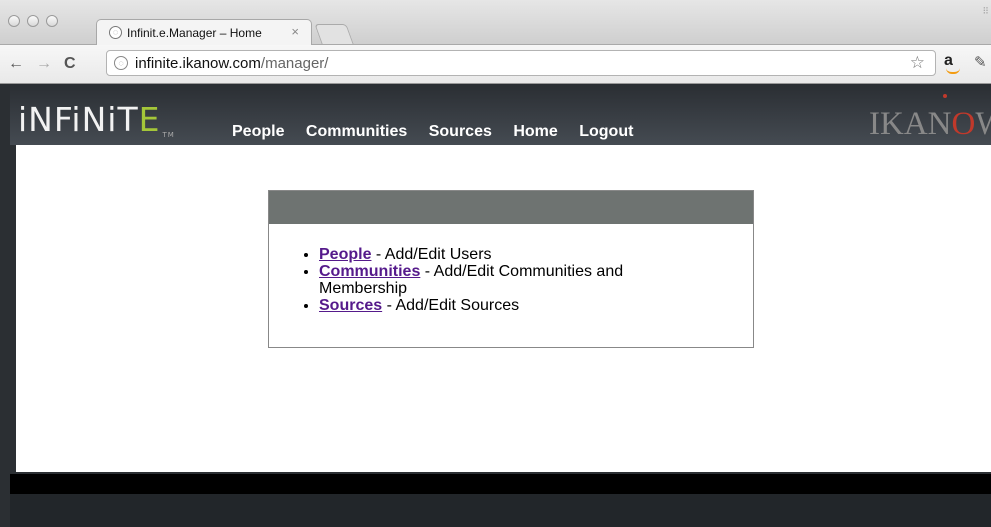 Image resolution: width=991 pixels, height=527 pixels. I want to click on back-button: ←, so click(16, 64).